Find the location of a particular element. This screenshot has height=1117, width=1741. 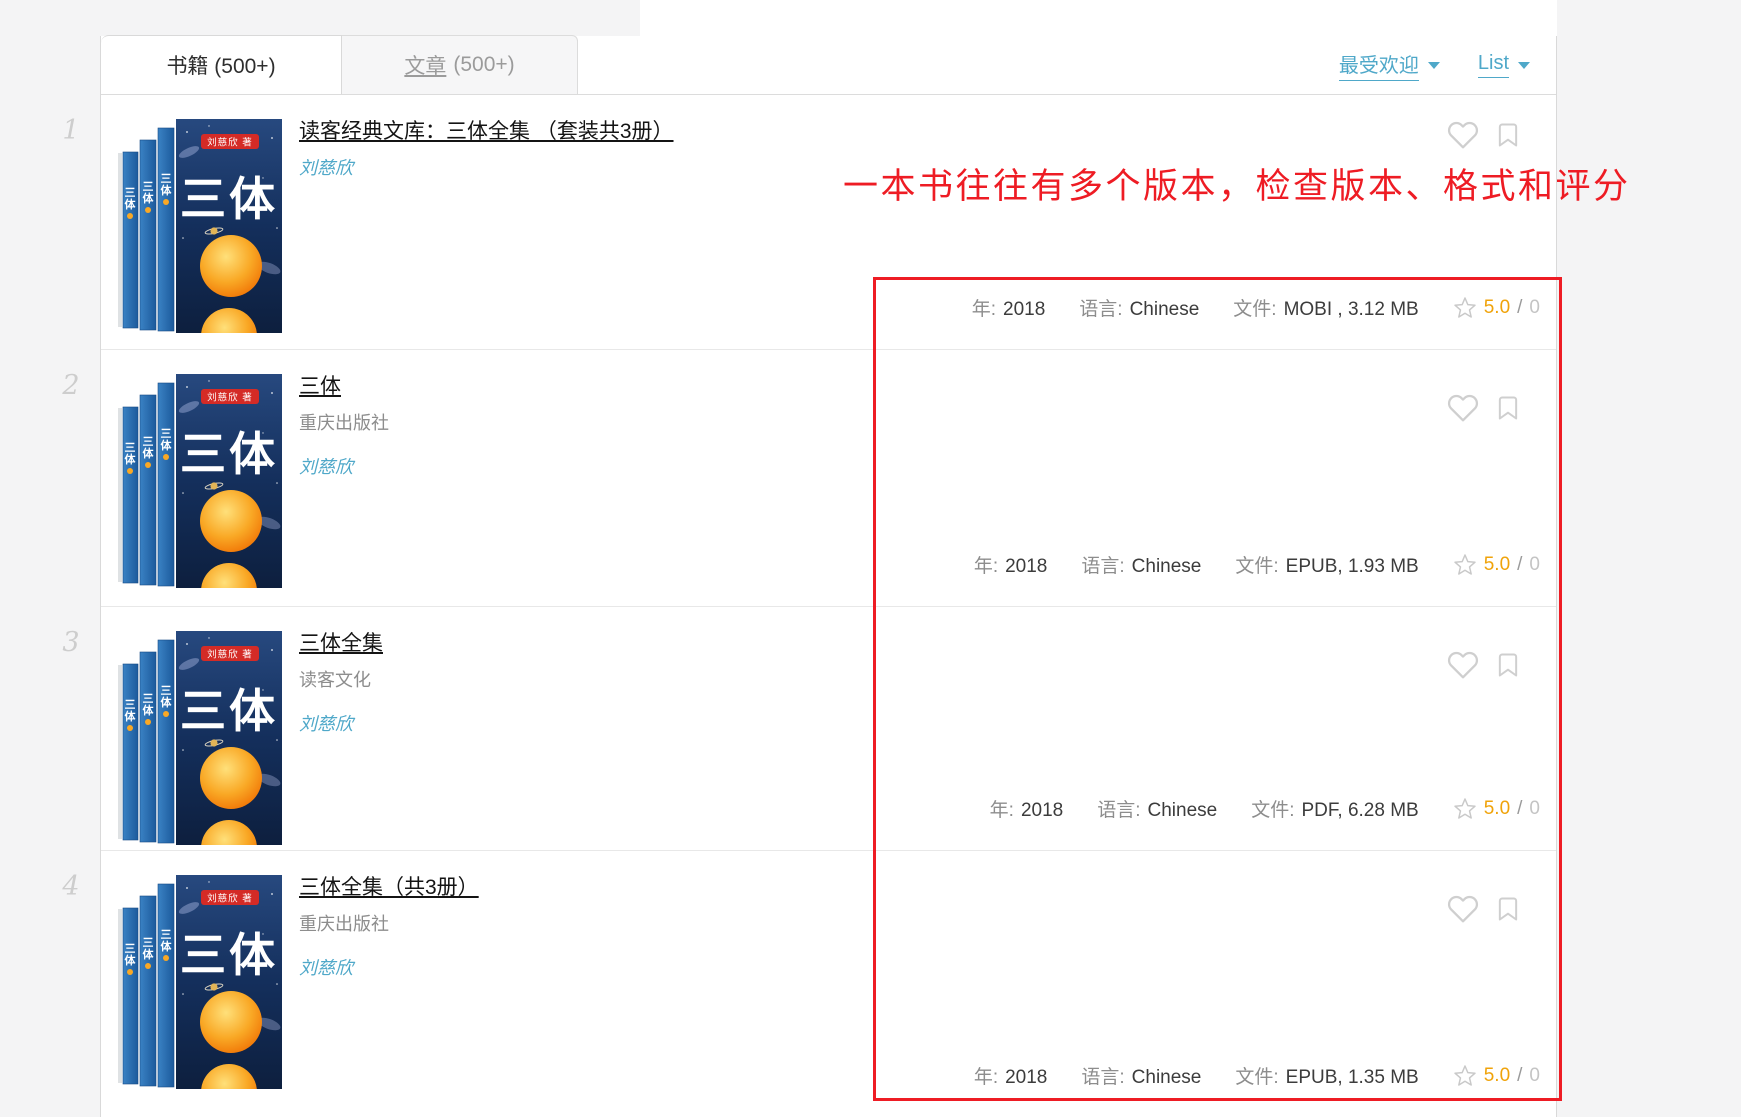

result-index: 3 is located at coordinates (71, 642).